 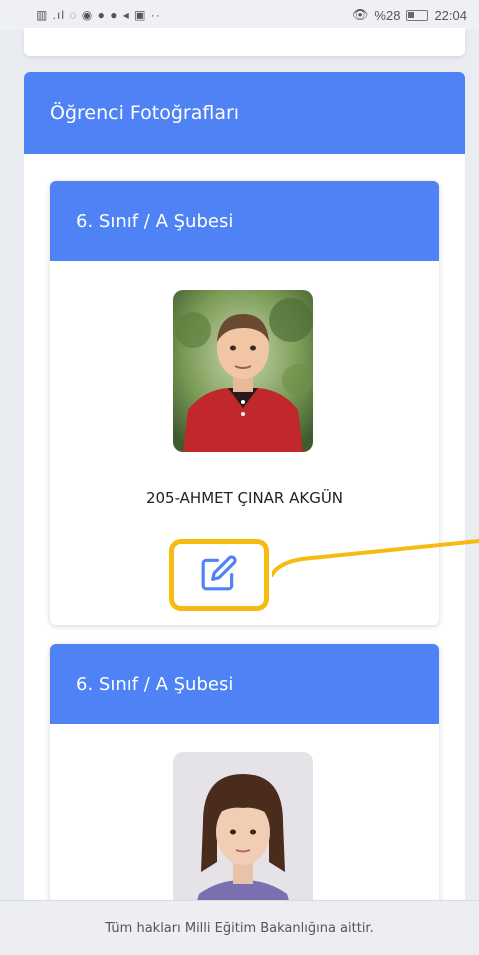 What do you see at coordinates (417, 15) in the screenshot?
I see `battery-icon` at bounding box center [417, 15].